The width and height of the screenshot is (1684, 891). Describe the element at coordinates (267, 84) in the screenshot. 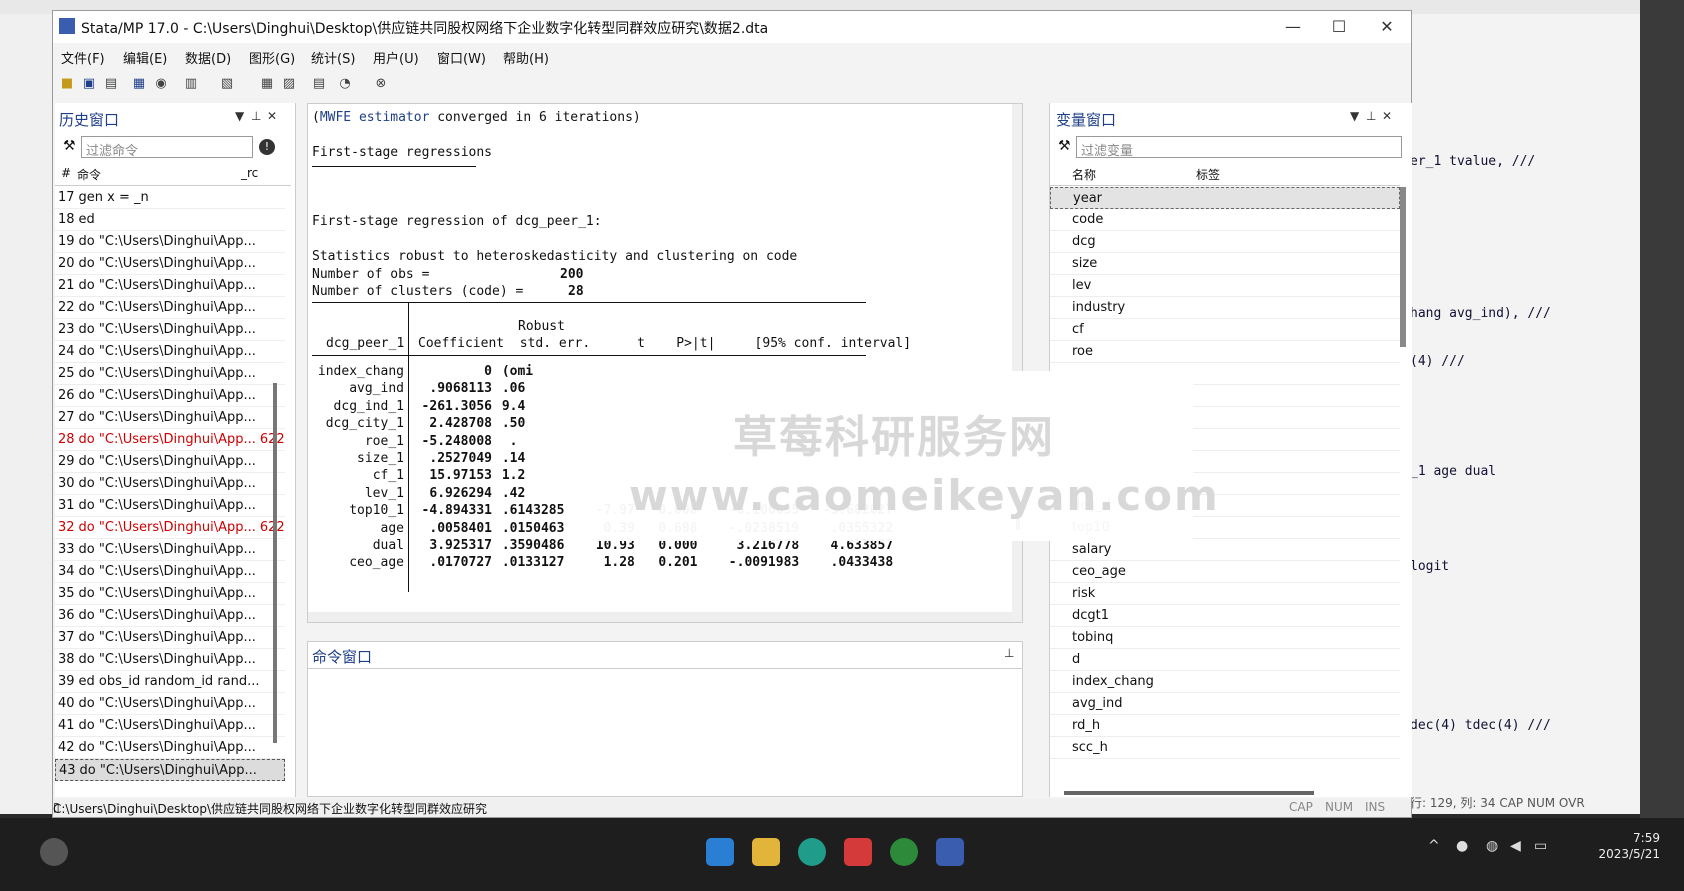

I see `data-editor-icon: ▦` at that location.